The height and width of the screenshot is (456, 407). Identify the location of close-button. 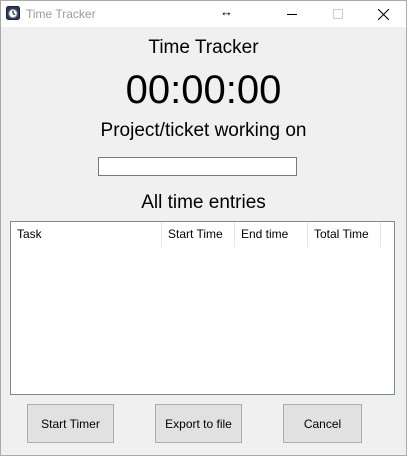
(383, 14).